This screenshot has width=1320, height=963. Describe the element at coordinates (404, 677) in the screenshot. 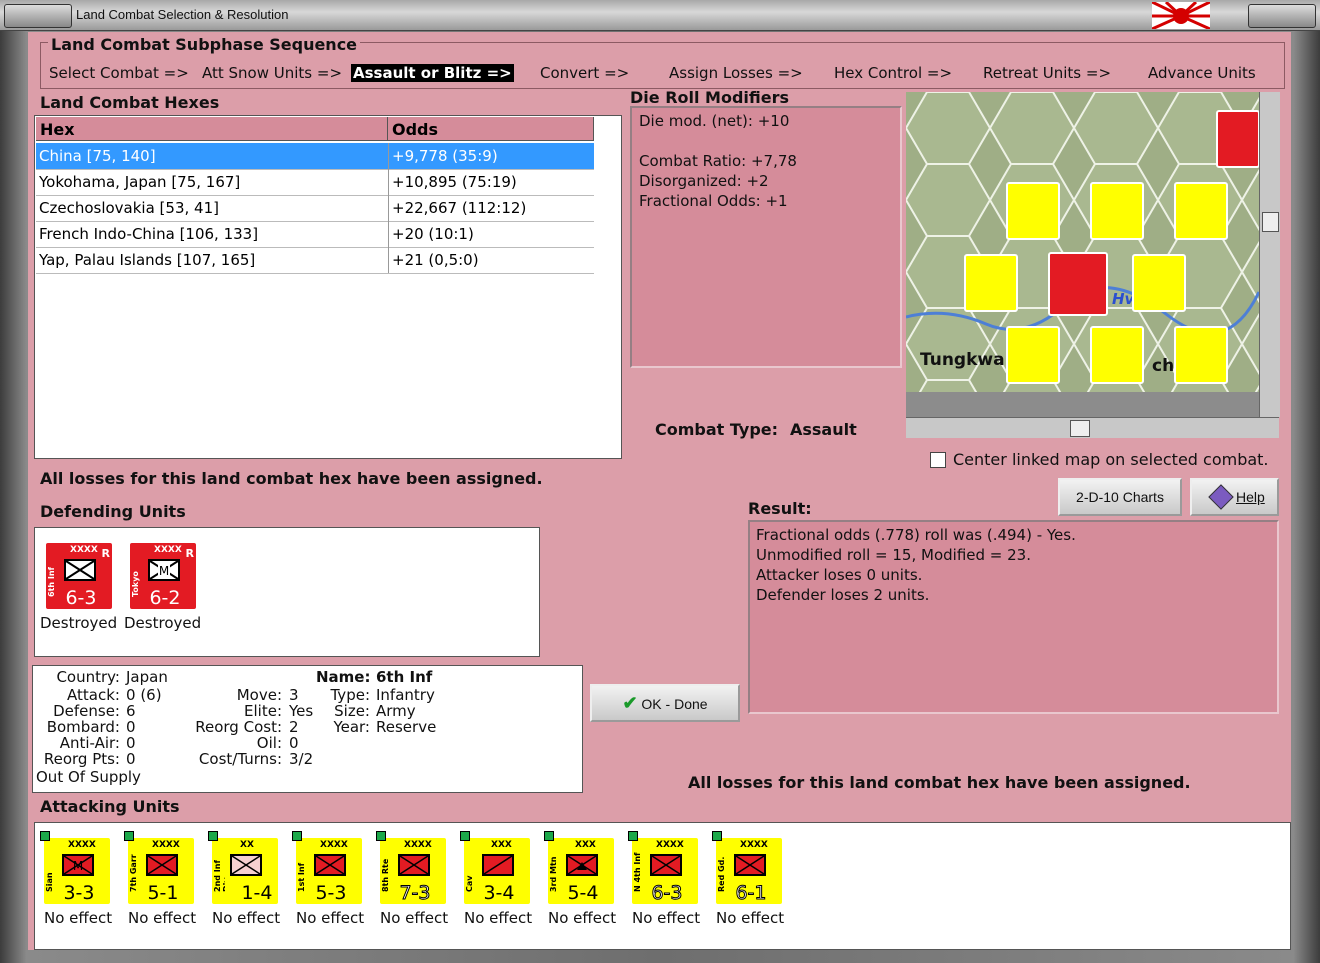

I see `unit-name-value: 6th Inf` at that location.